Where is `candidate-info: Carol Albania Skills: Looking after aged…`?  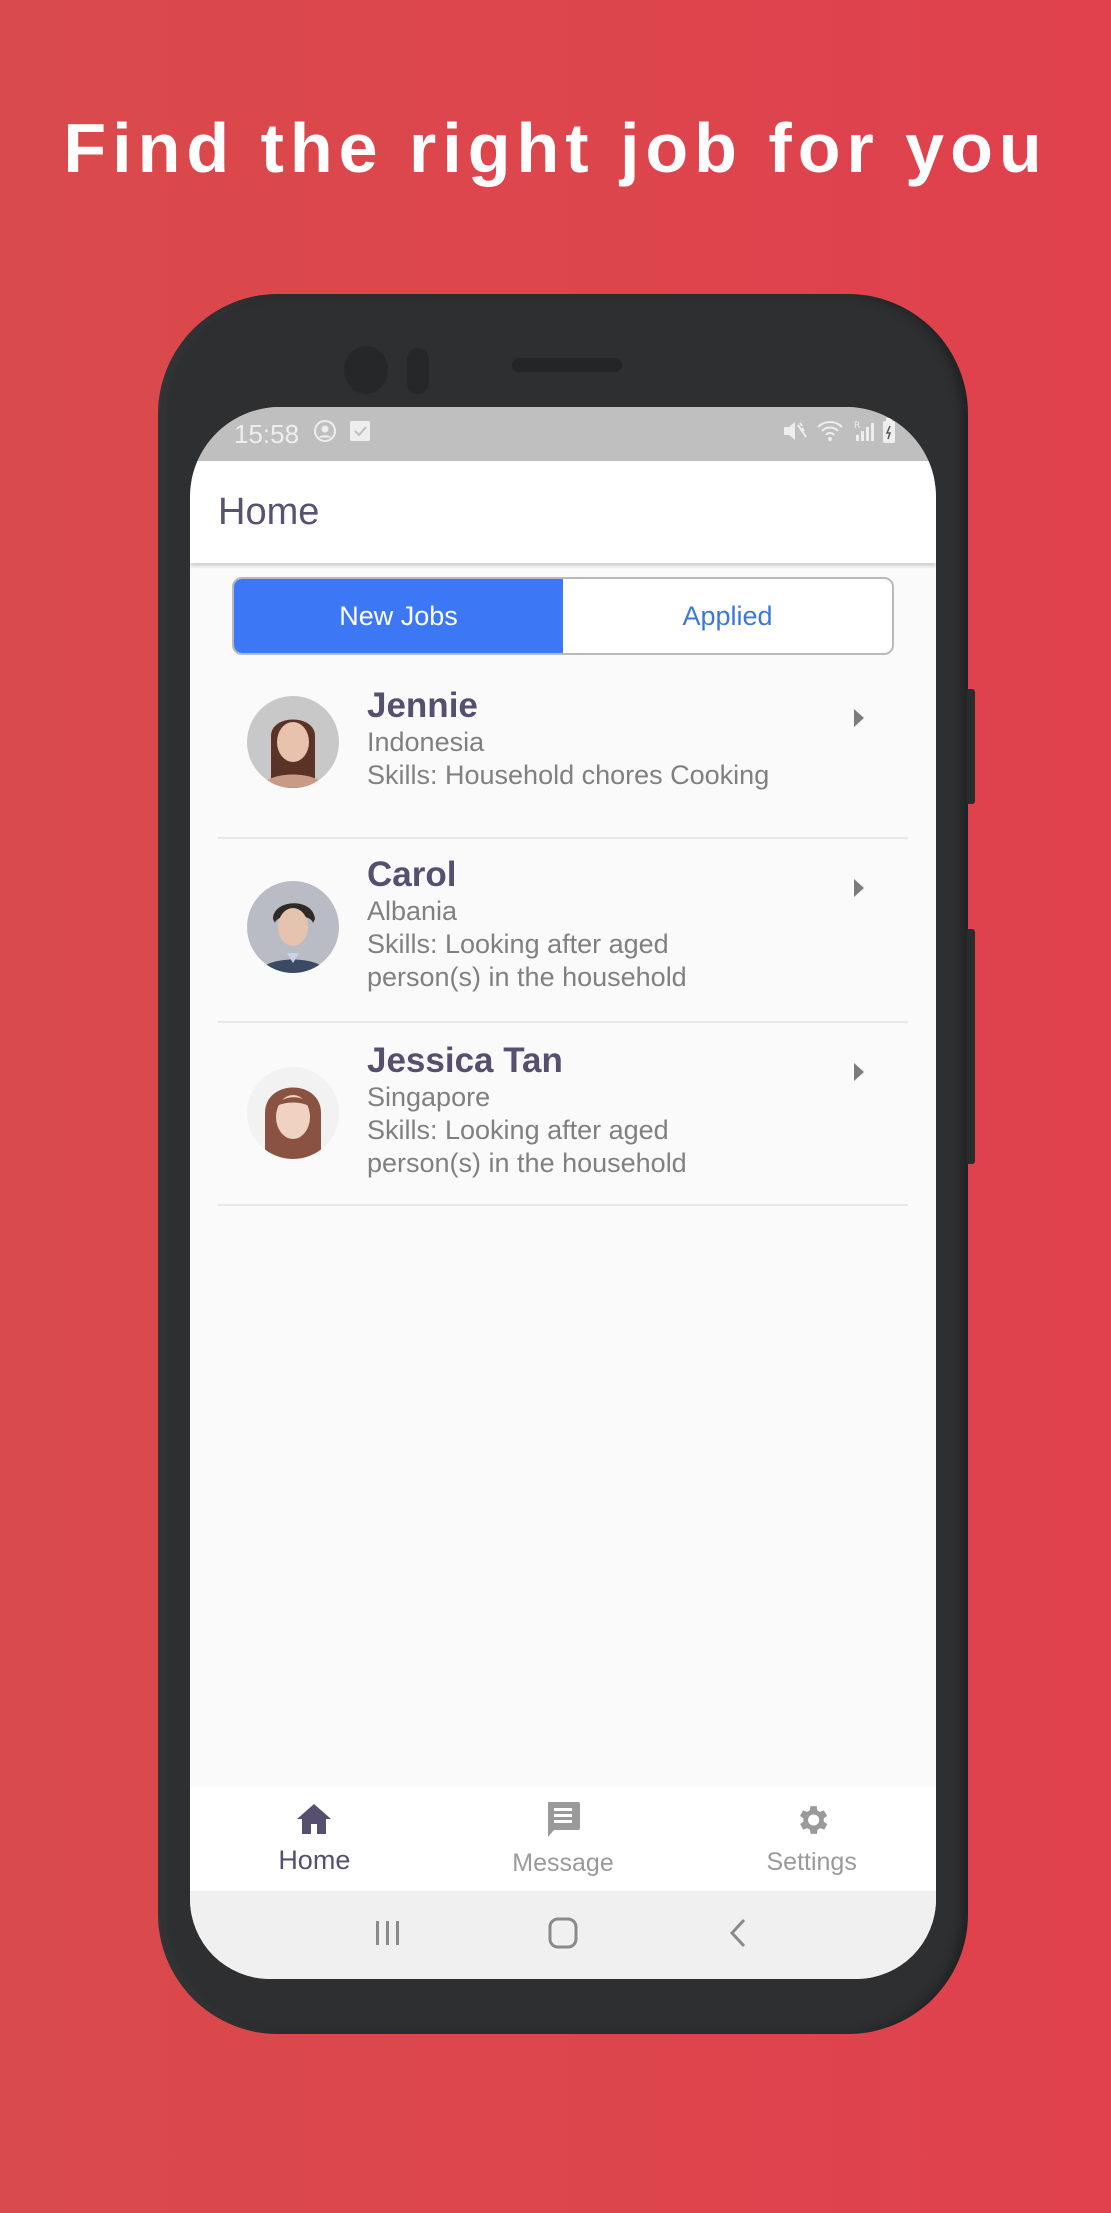 candidate-info: Carol Albania Skills: Looking after aged… is located at coordinates (637, 924).